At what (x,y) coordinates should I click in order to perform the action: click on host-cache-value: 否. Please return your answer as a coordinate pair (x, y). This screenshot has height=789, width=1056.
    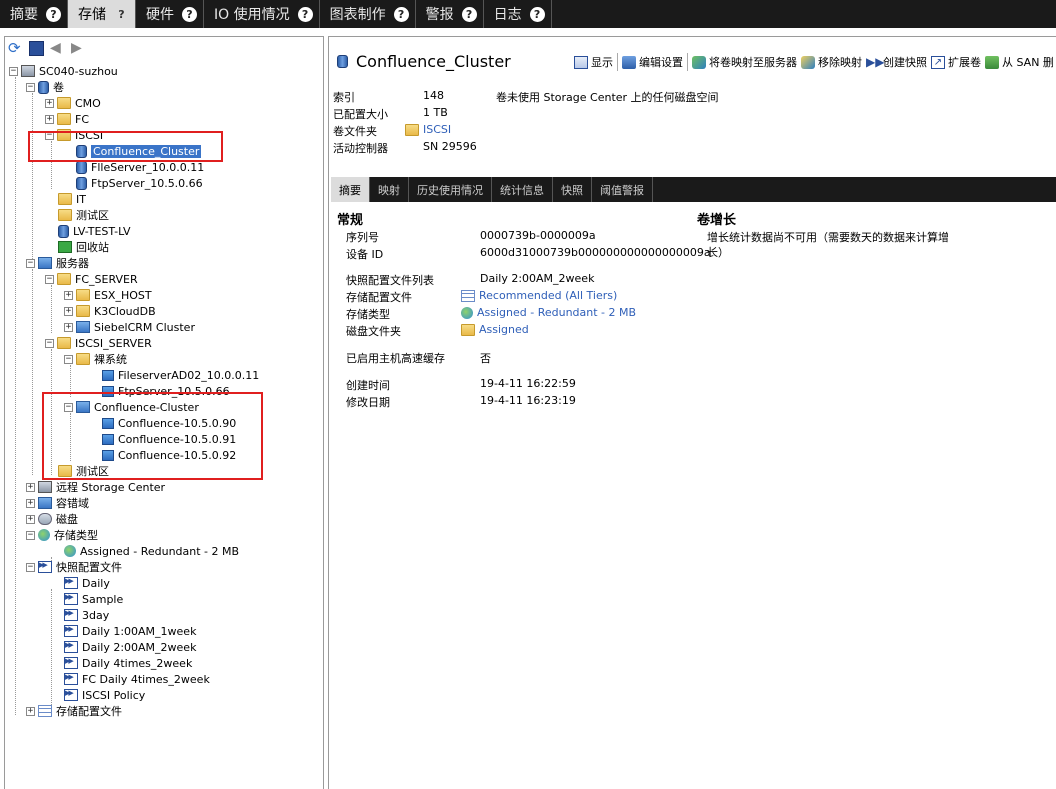
    Looking at the image, I should click on (485, 358).